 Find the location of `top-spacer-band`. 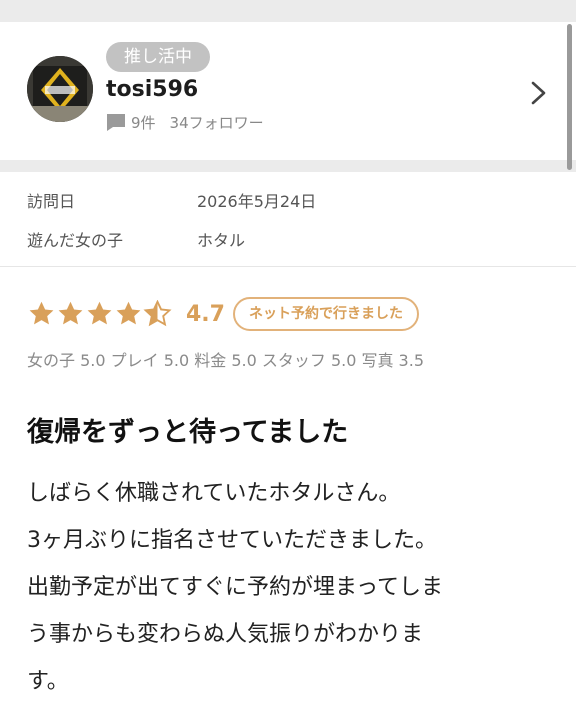

top-spacer-band is located at coordinates (288, 11).